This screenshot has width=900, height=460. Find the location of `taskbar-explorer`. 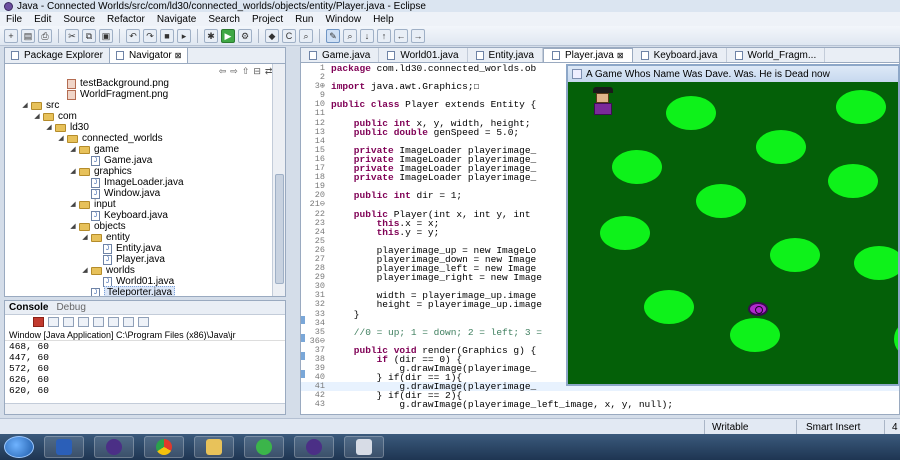

taskbar-explorer is located at coordinates (214, 447).